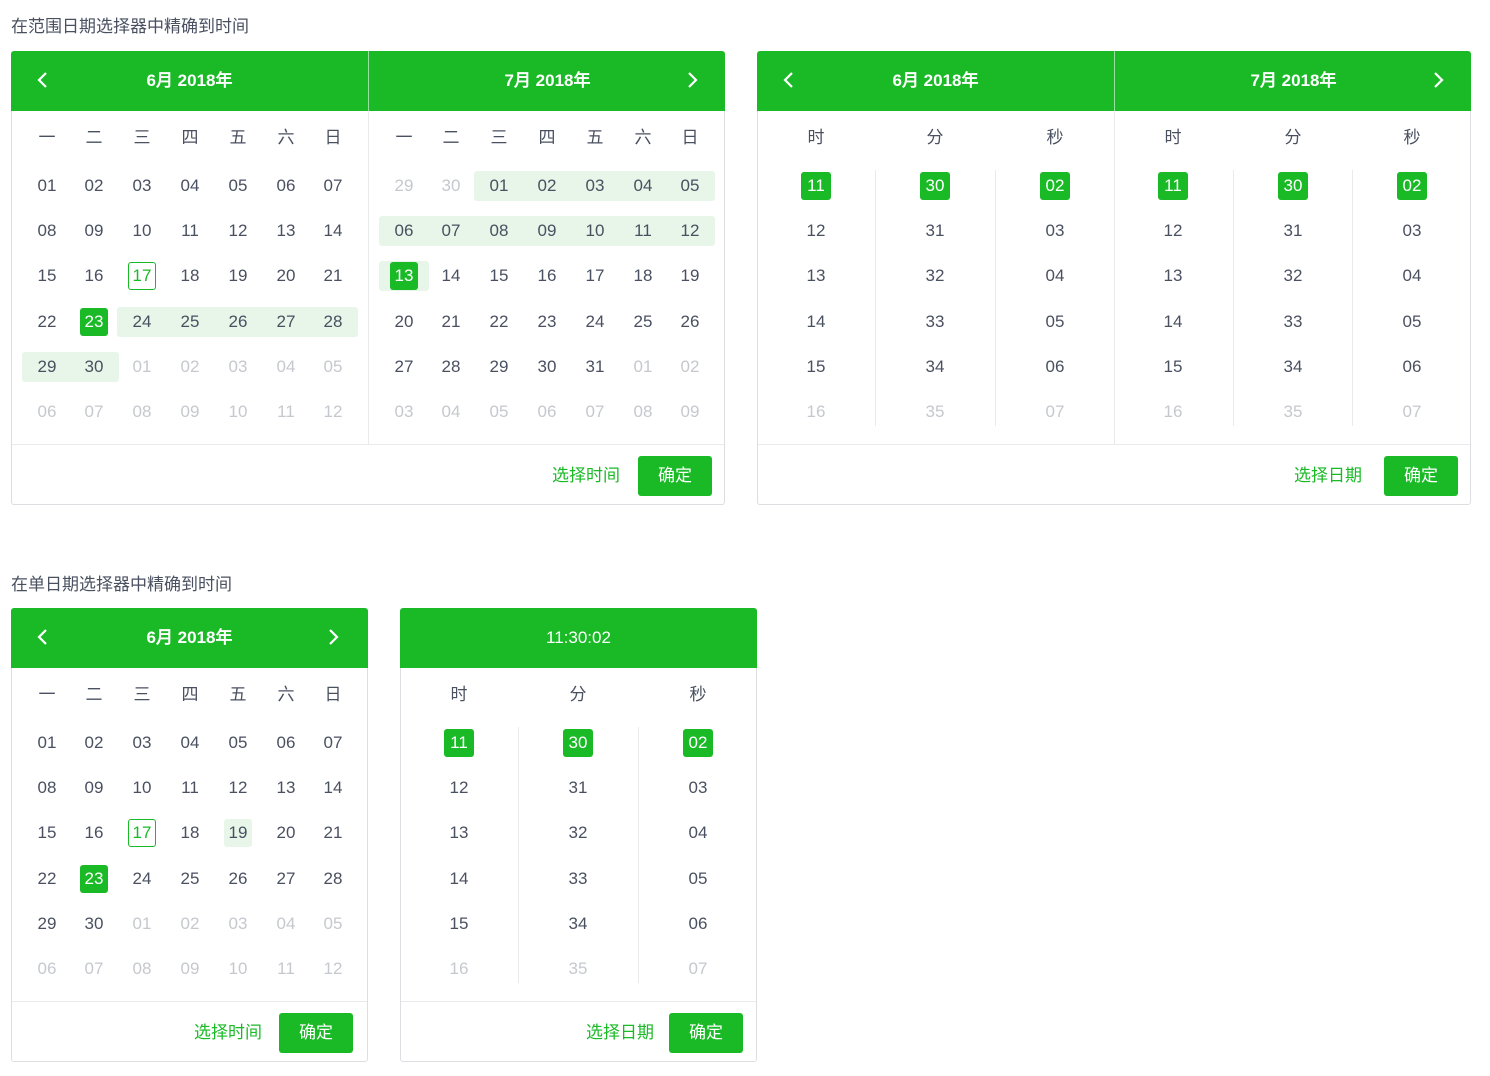  Describe the element at coordinates (333, 788) in the screenshot. I see `day-cell: 14` at that location.